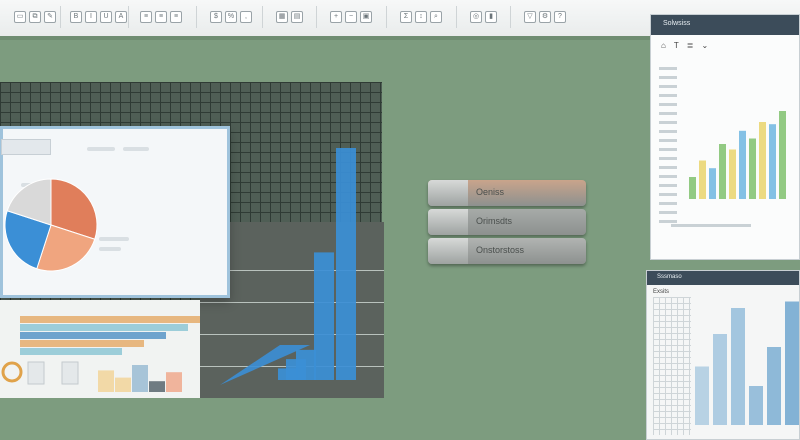 This screenshot has height=440, width=800. I want to click on analytics-window: Solwsiss ⌂ T ≣ ⌄, so click(725, 137).